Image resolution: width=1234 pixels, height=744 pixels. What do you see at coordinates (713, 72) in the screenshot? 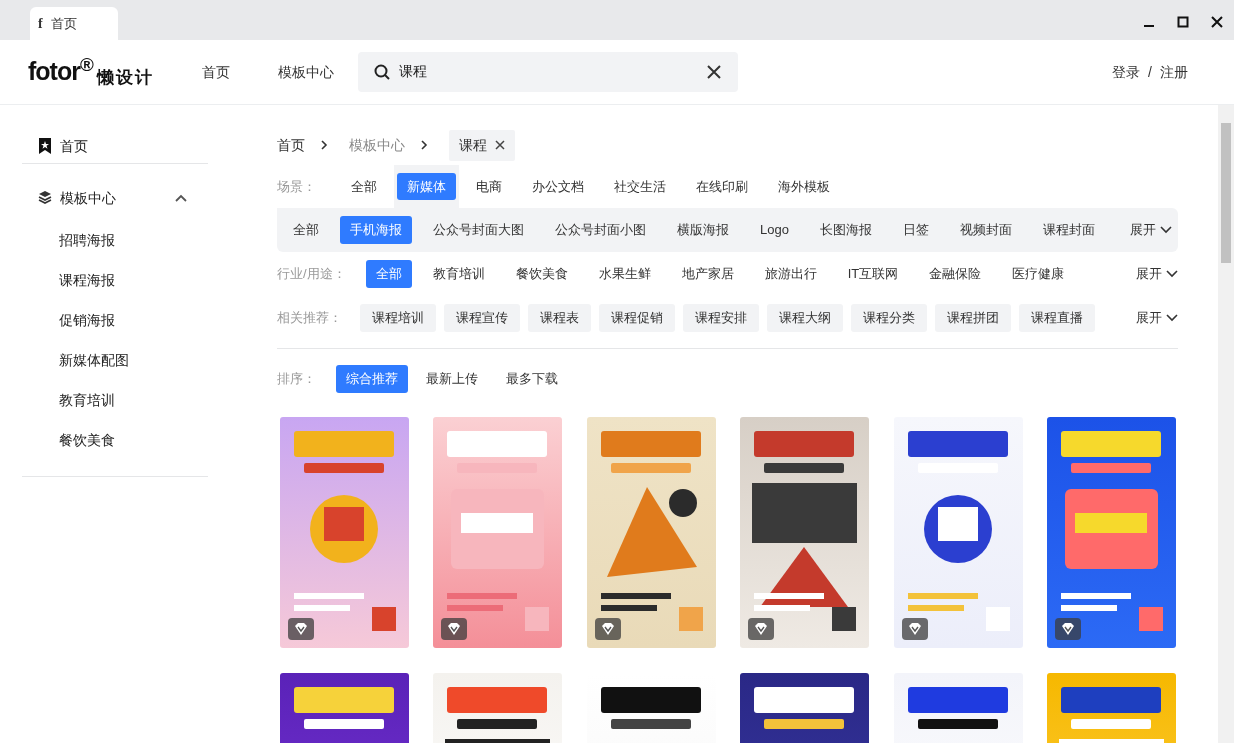
I see `clear-icon` at bounding box center [713, 72].